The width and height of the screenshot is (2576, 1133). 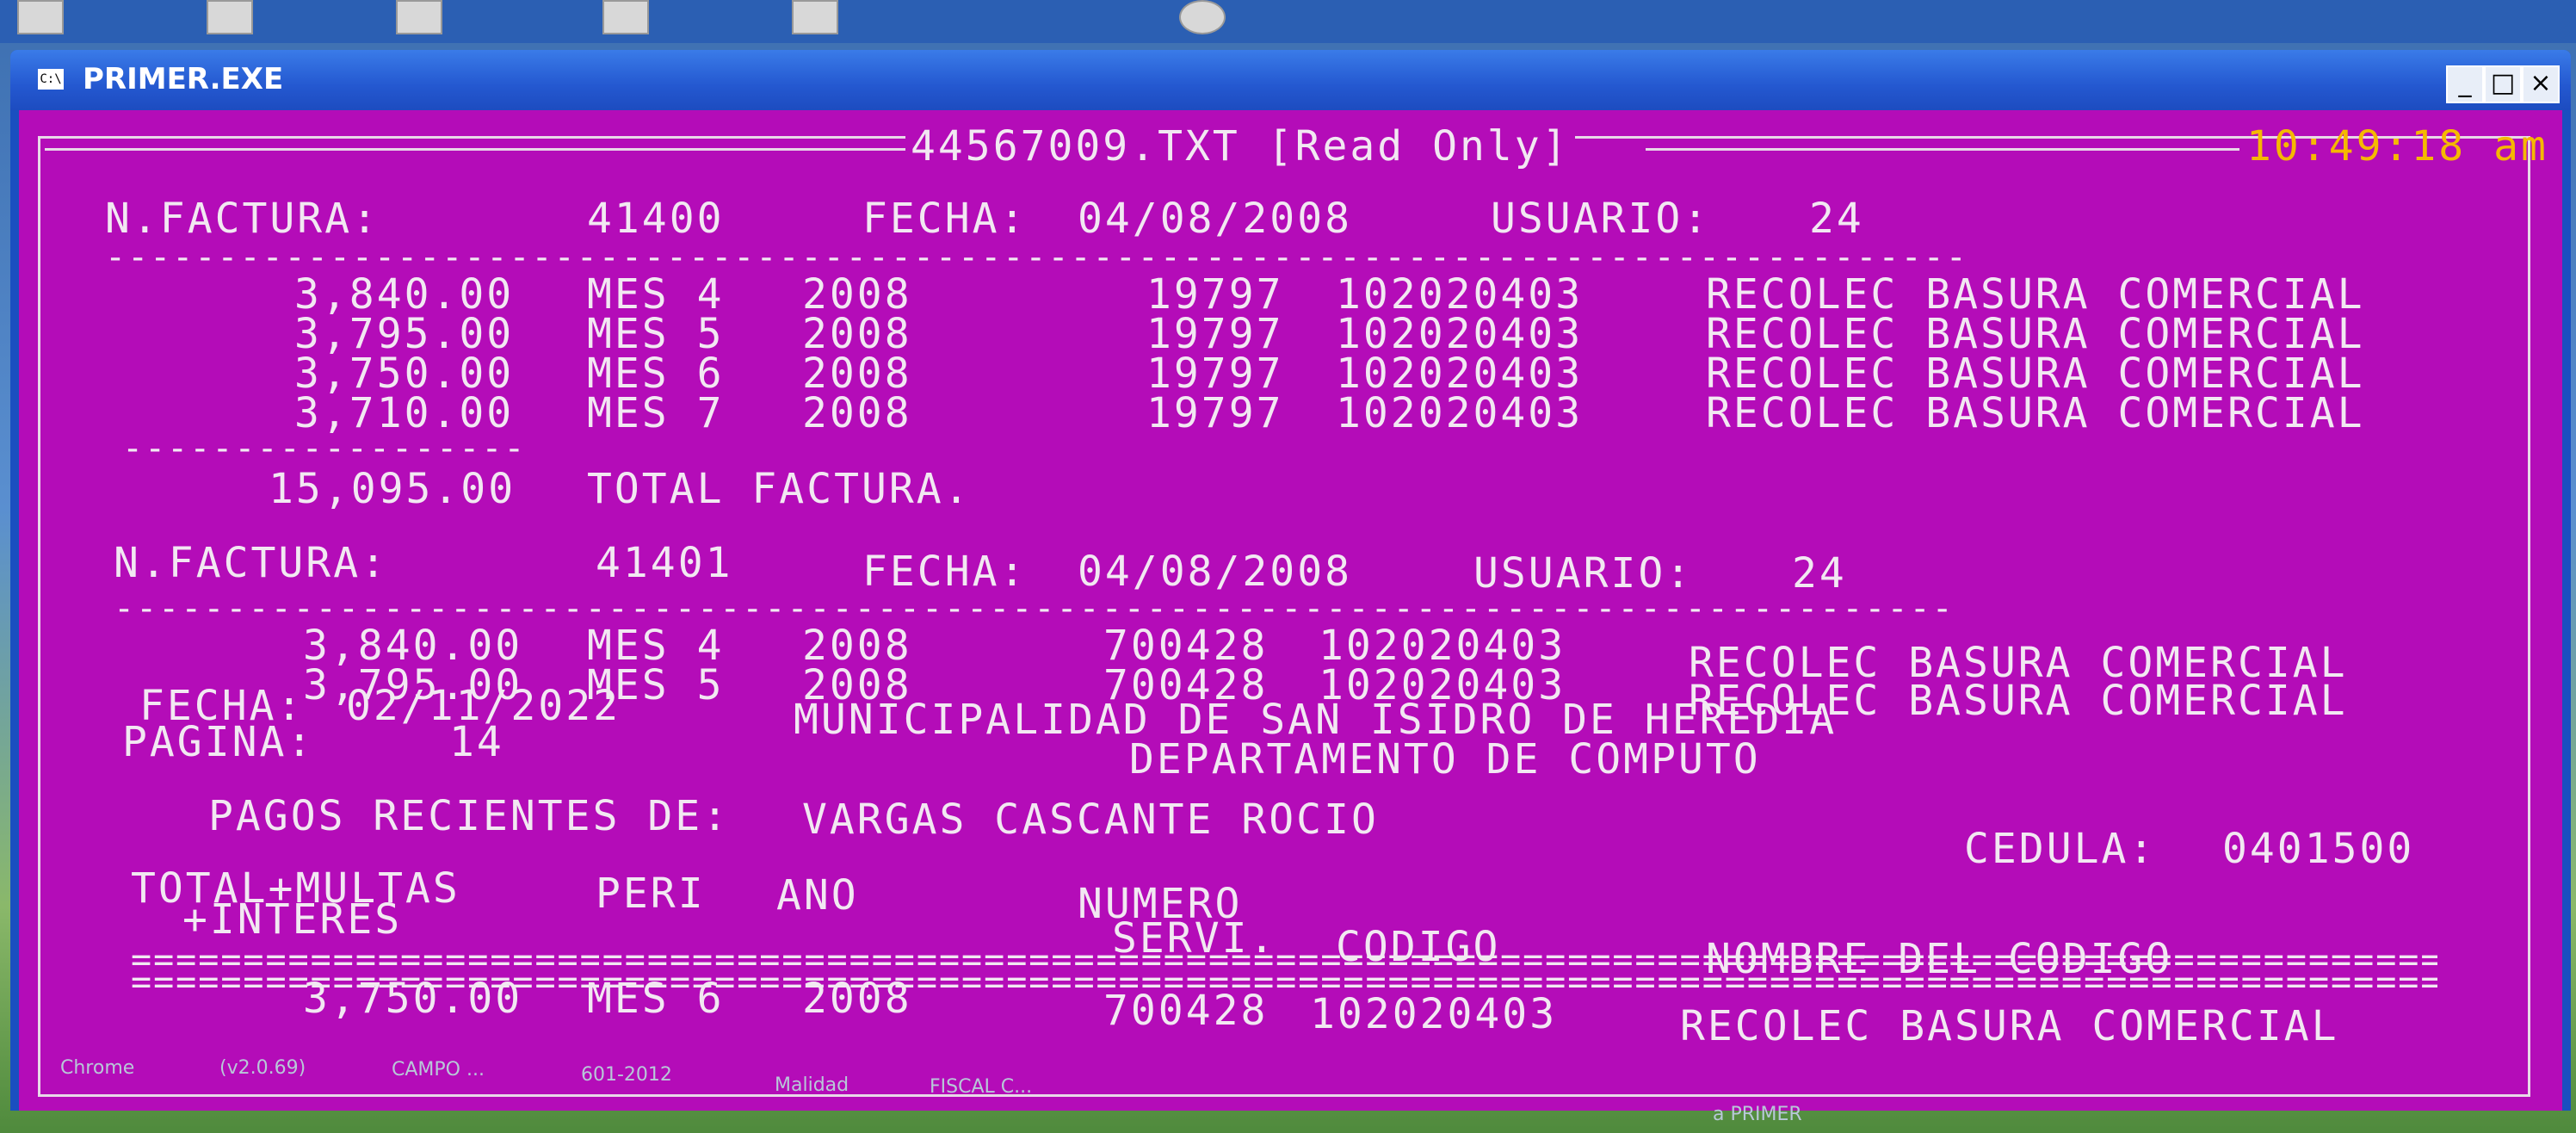 I want to click on cedula-value: 0401500, so click(x=2318, y=849).